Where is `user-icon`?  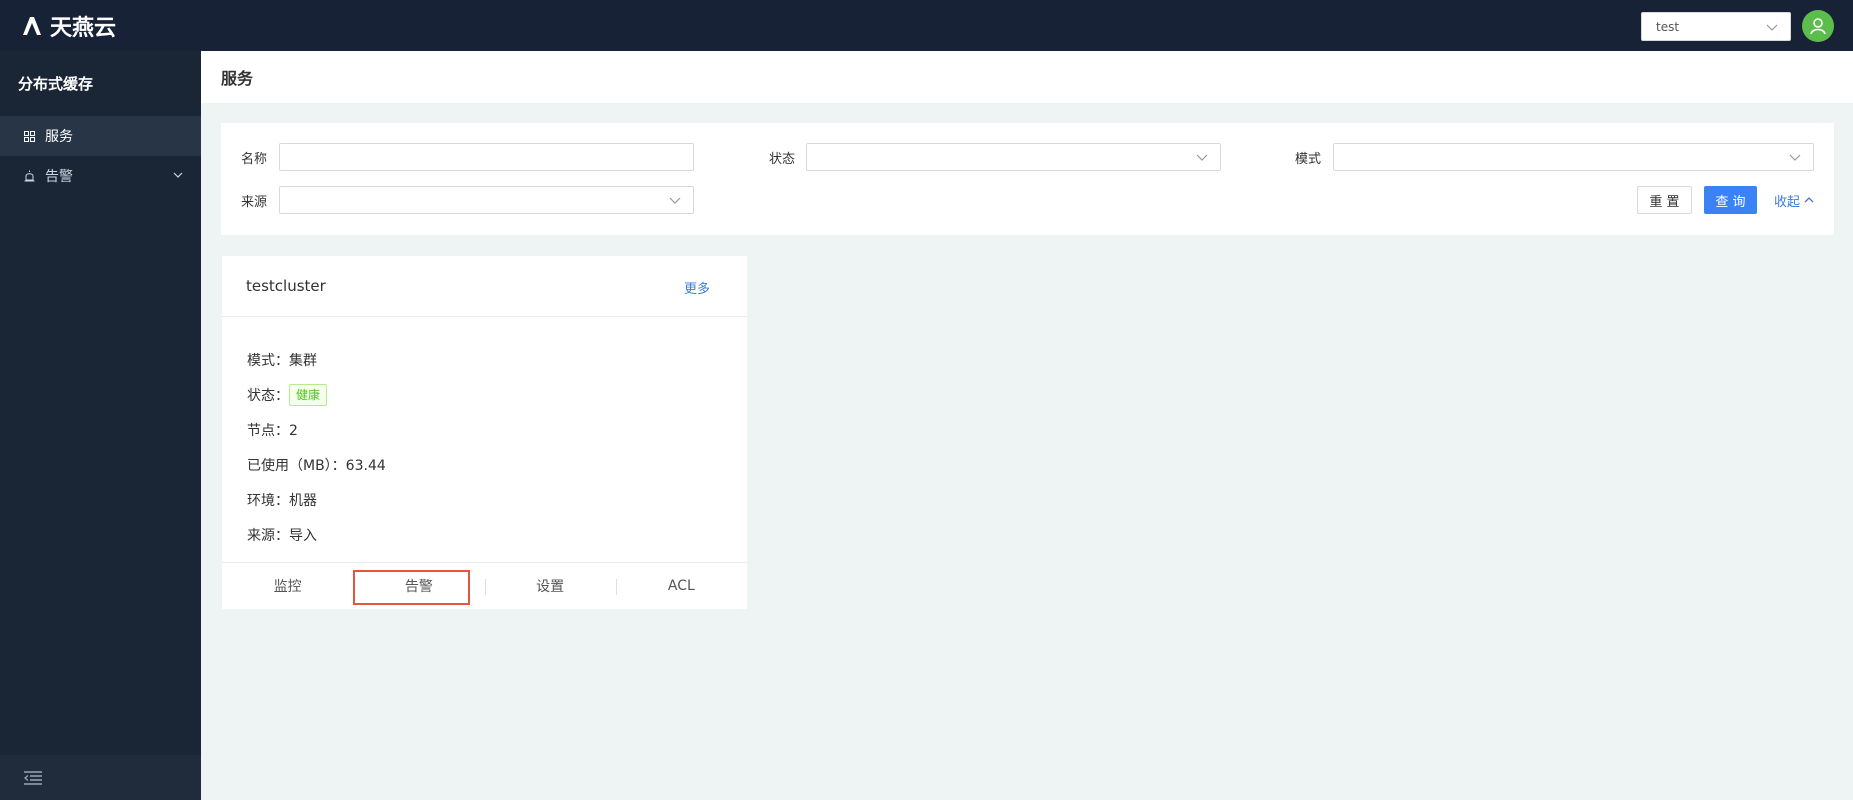
user-icon is located at coordinates (1818, 26).